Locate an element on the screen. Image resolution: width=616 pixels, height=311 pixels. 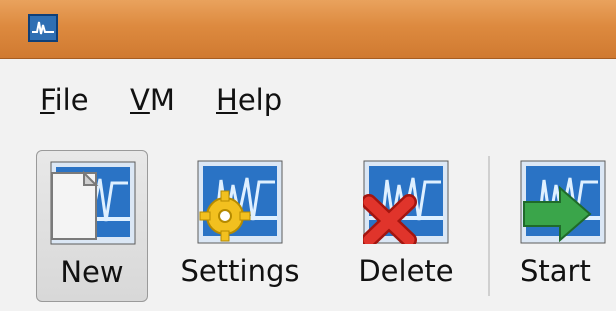
menu-file-rest: ile is located at coordinates (71, 100).